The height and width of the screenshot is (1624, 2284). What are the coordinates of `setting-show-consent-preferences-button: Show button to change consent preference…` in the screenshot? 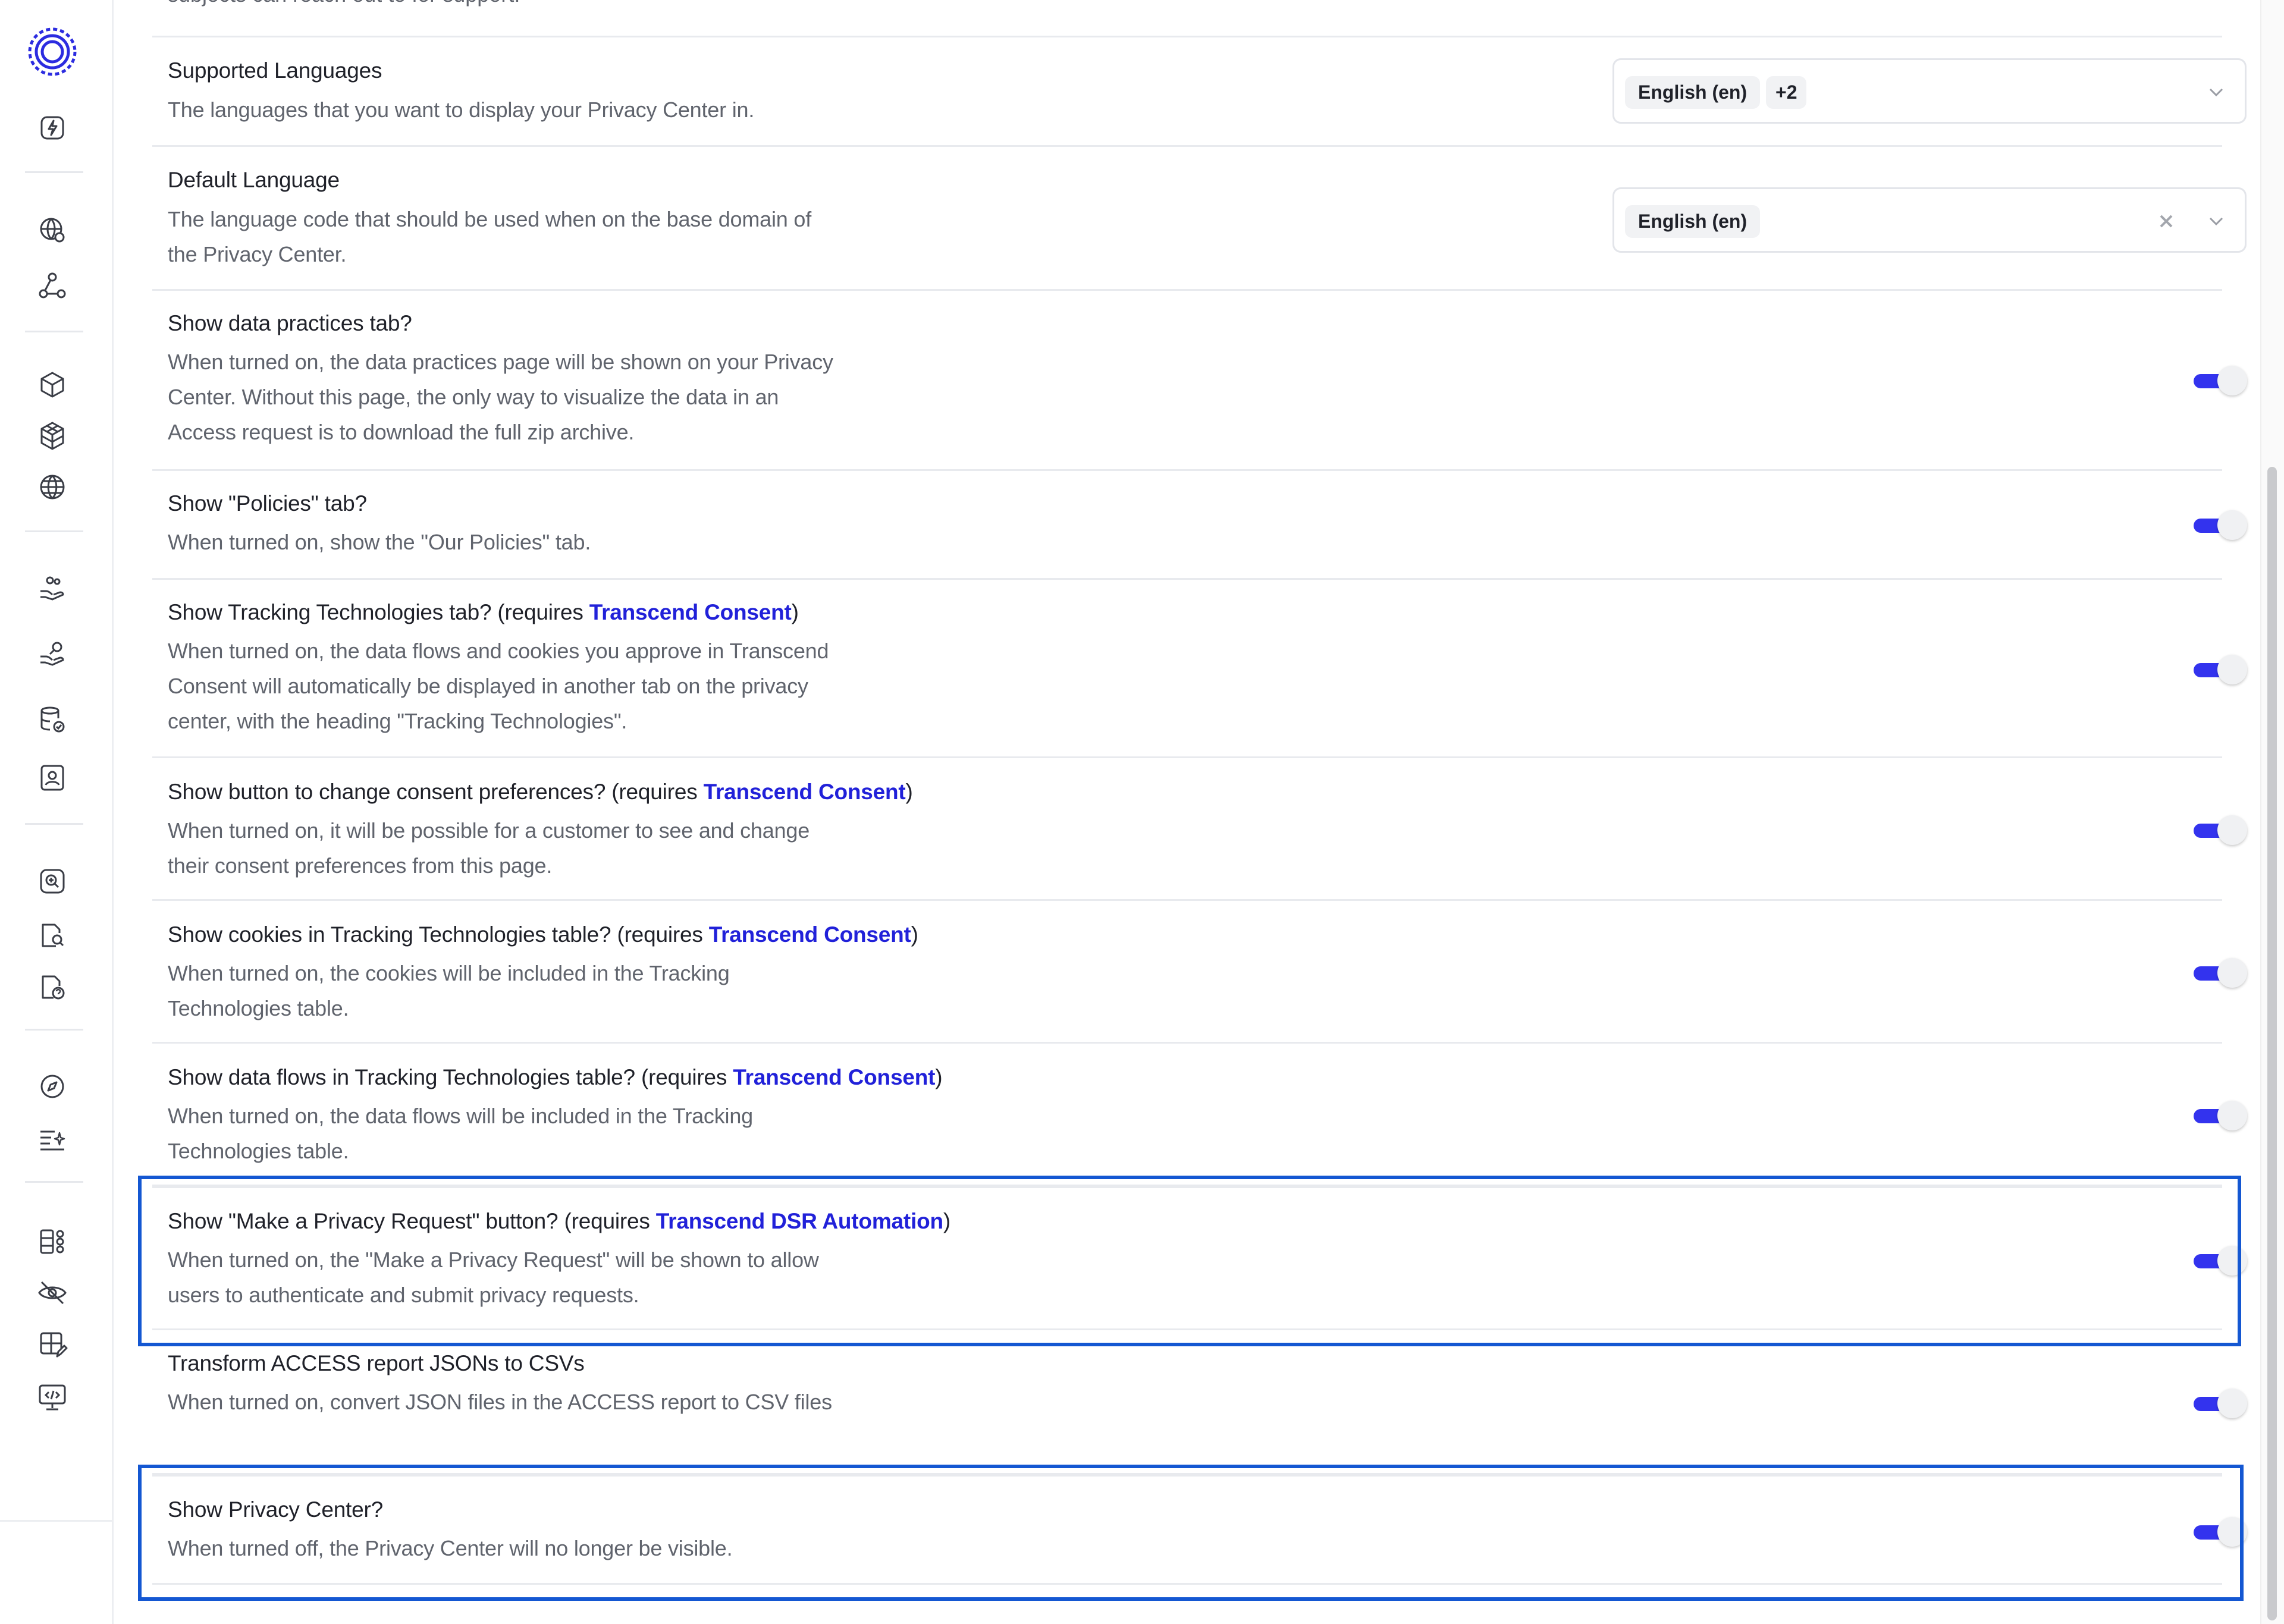 It's located at (1200, 829).